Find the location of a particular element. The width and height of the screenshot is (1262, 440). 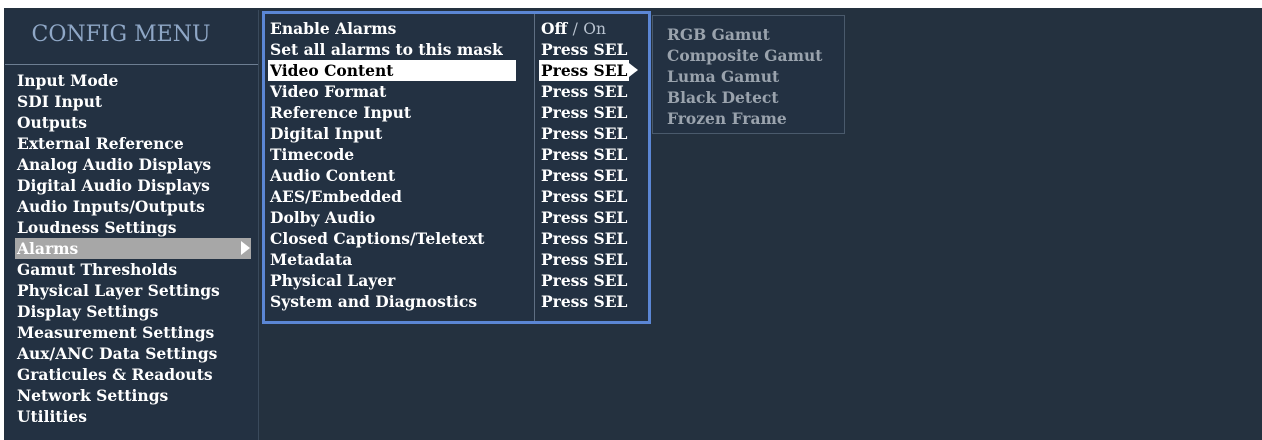

config-item-network-settings: Network Settings is located at coordinates (131, 395).